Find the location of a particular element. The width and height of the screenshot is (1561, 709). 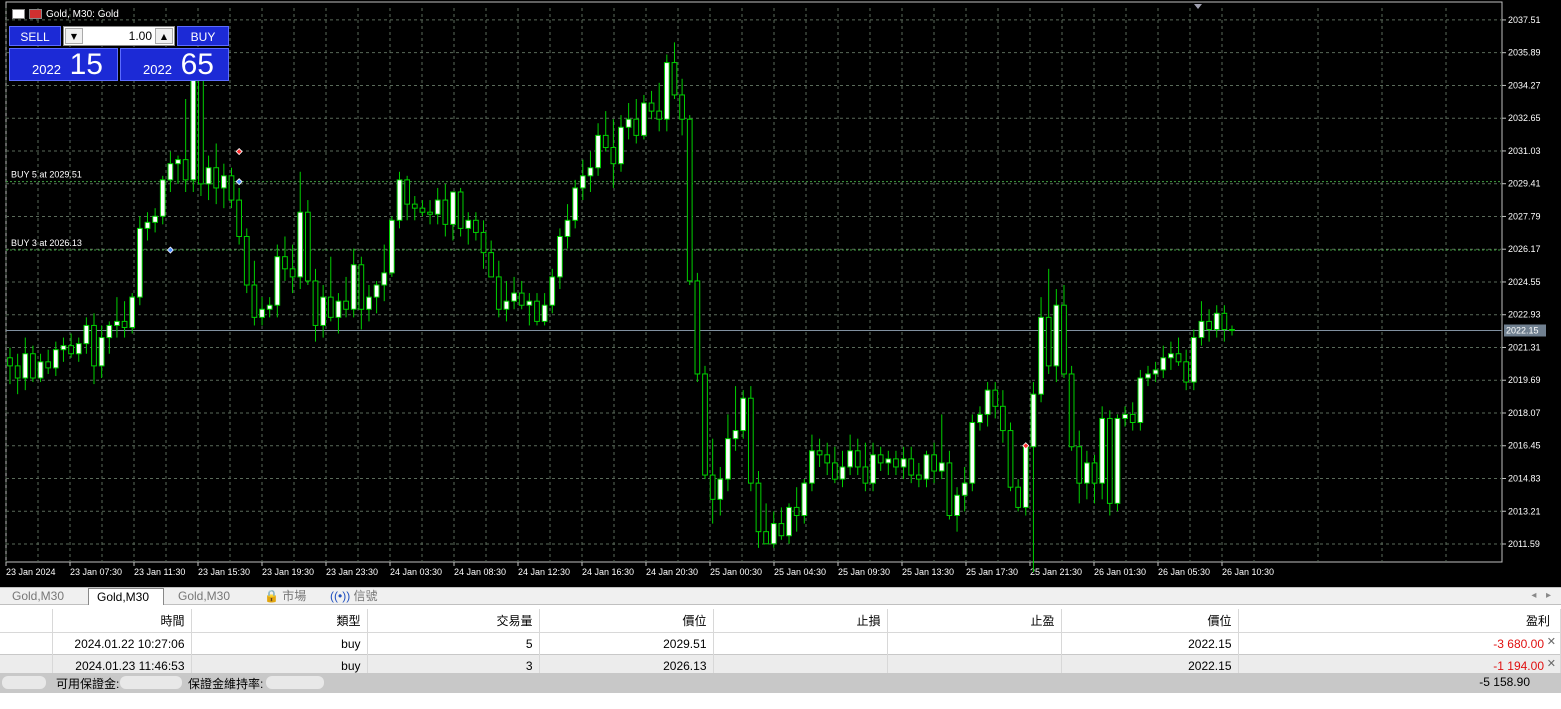

header-price: 價位 is located at coordinates (626, 621).